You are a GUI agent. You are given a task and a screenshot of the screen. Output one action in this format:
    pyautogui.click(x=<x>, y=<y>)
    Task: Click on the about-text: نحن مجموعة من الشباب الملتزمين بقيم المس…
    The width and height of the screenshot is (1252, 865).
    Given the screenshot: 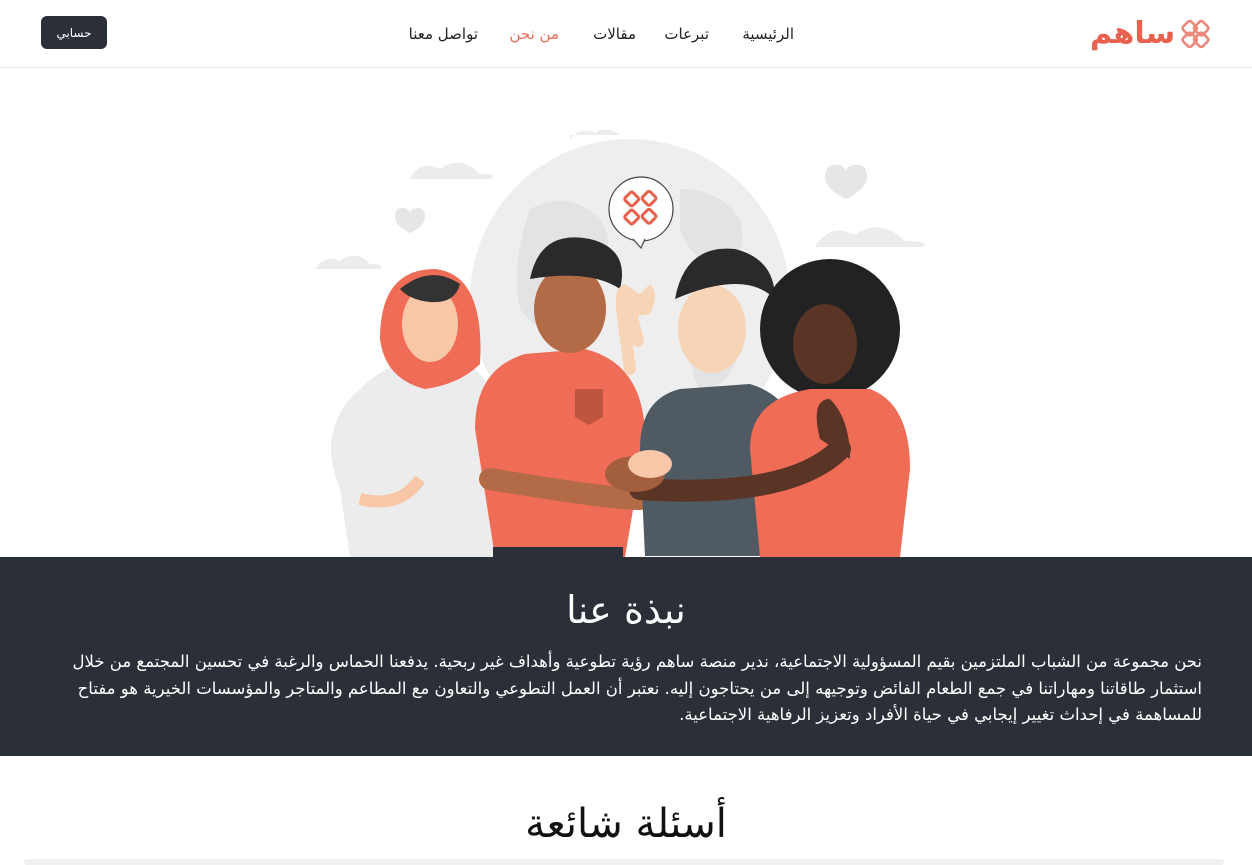 What is the action you would take?
    pyautogui.click(x=637, y=688)
    